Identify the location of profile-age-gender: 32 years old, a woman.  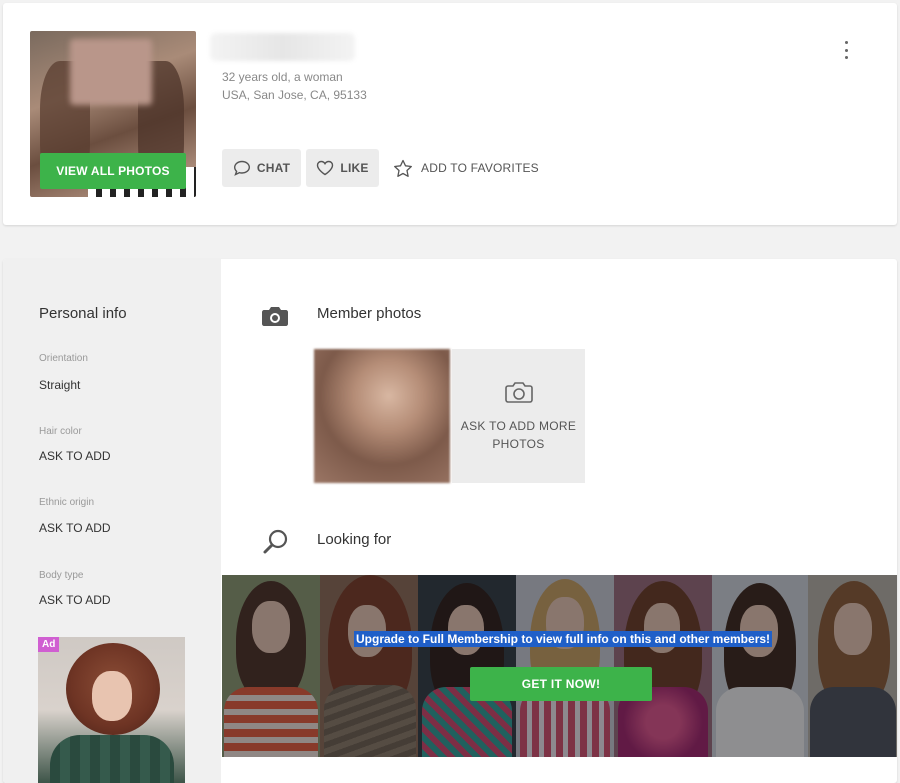
(282, 77).